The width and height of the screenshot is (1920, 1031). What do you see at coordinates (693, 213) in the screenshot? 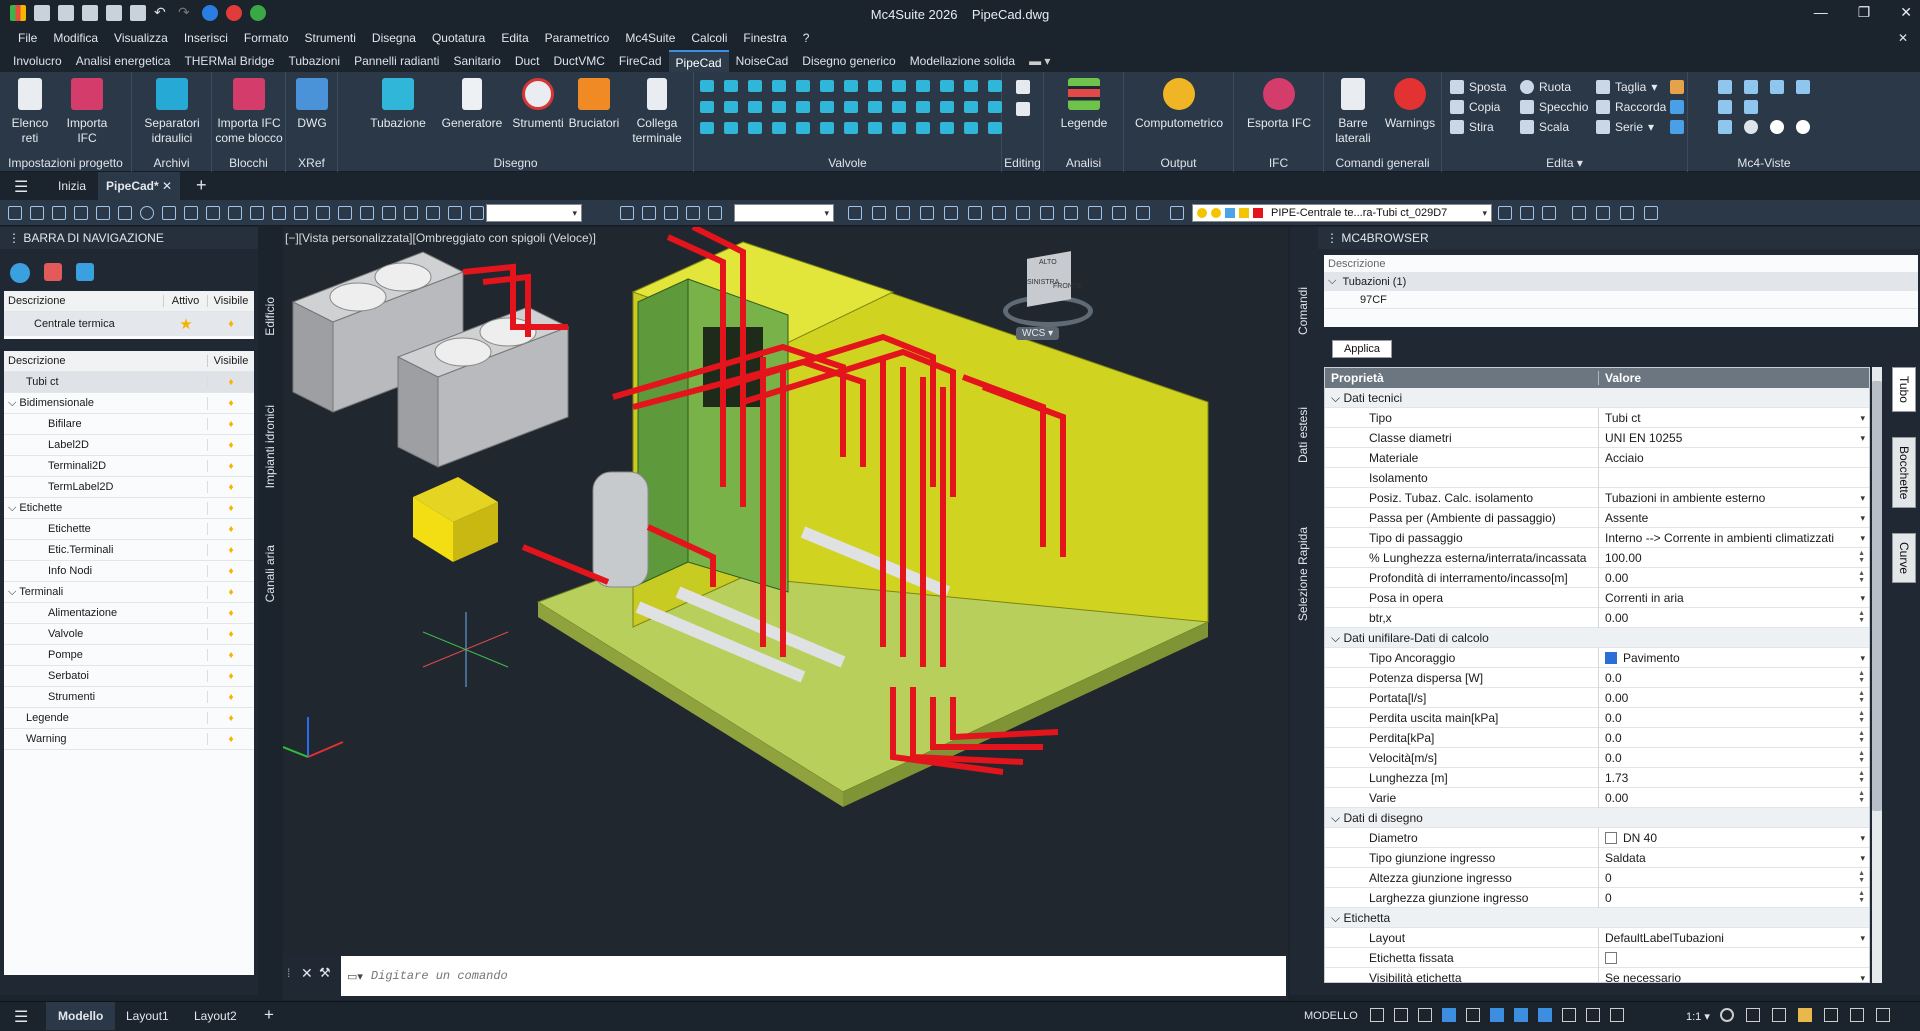
I see `image-icon` at bounding box center [693, 213].